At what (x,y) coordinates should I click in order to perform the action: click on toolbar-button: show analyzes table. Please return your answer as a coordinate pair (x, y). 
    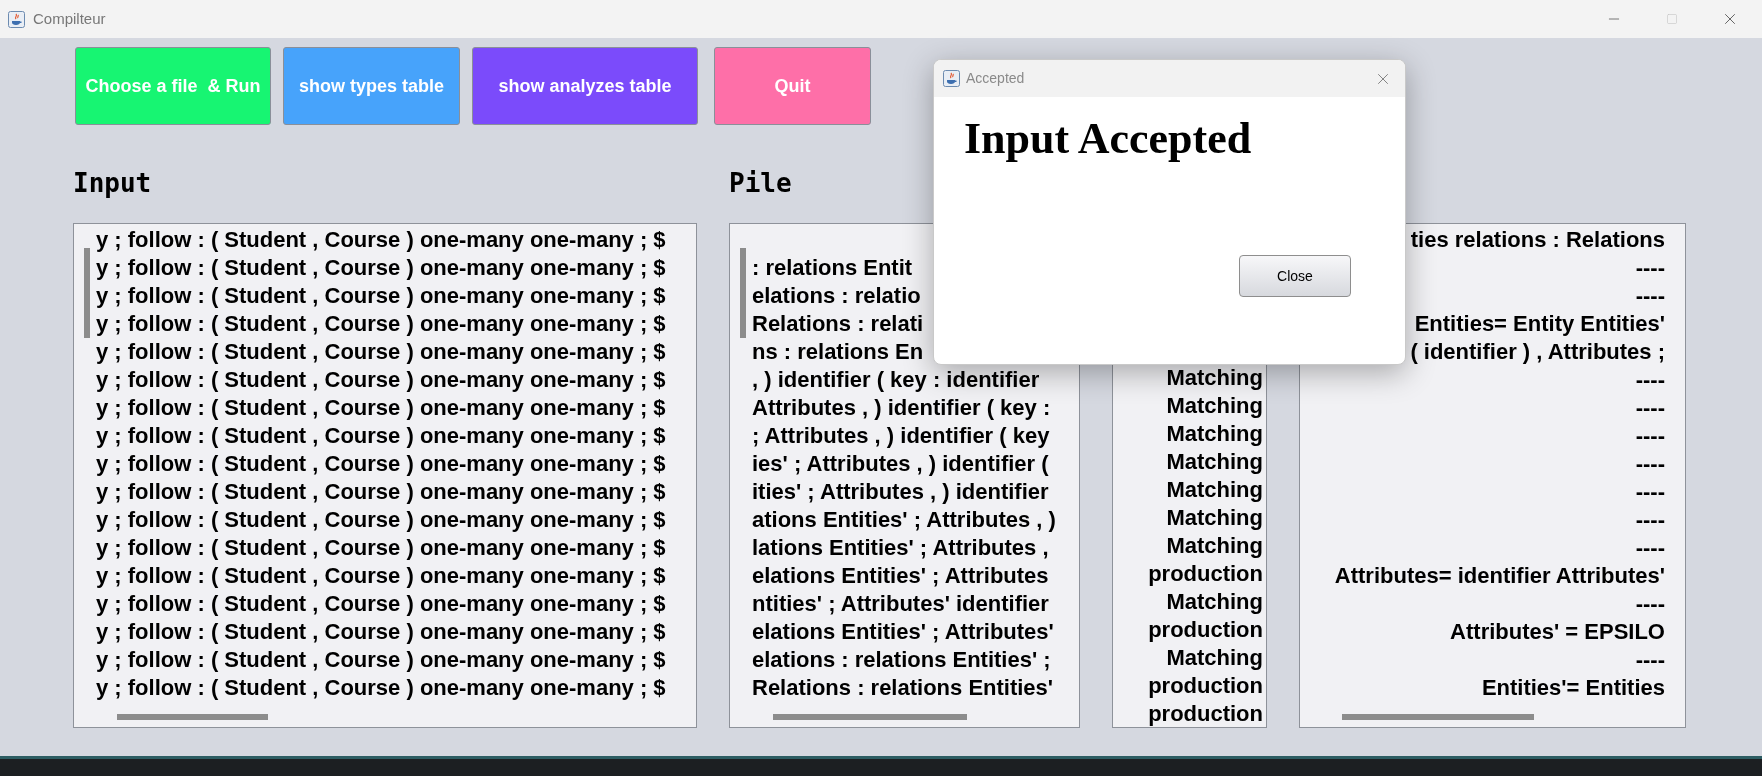
    Looking at the image, I should click on (585, 86).